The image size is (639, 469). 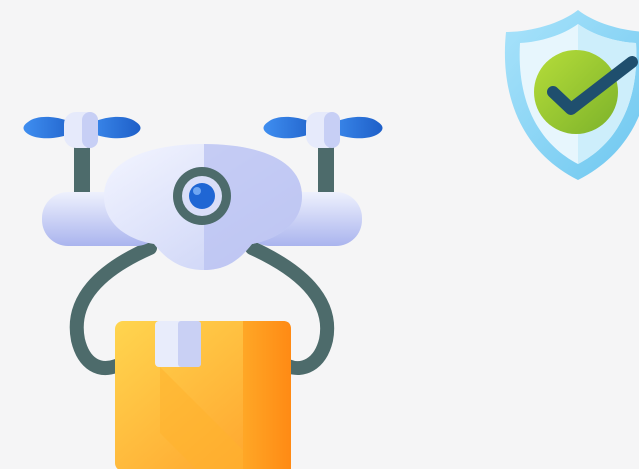 I want to click on left-propeller-icon, so click(x=82, y=130).